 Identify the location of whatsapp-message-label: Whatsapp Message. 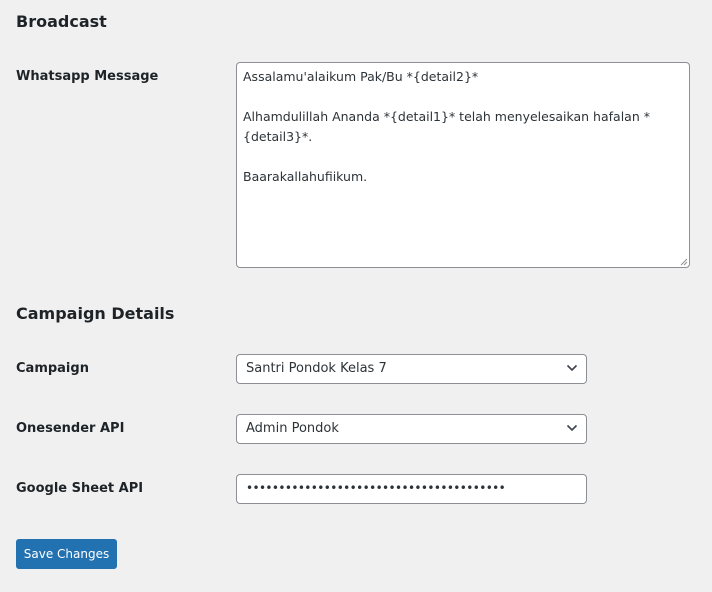
(87, 76).